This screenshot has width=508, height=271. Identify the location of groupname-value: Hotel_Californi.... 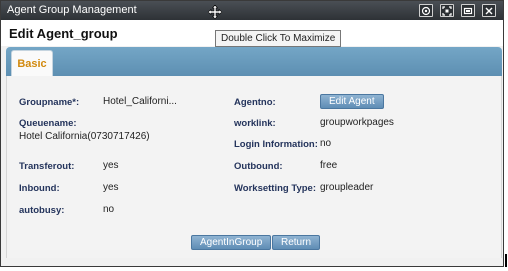
(140, 101).